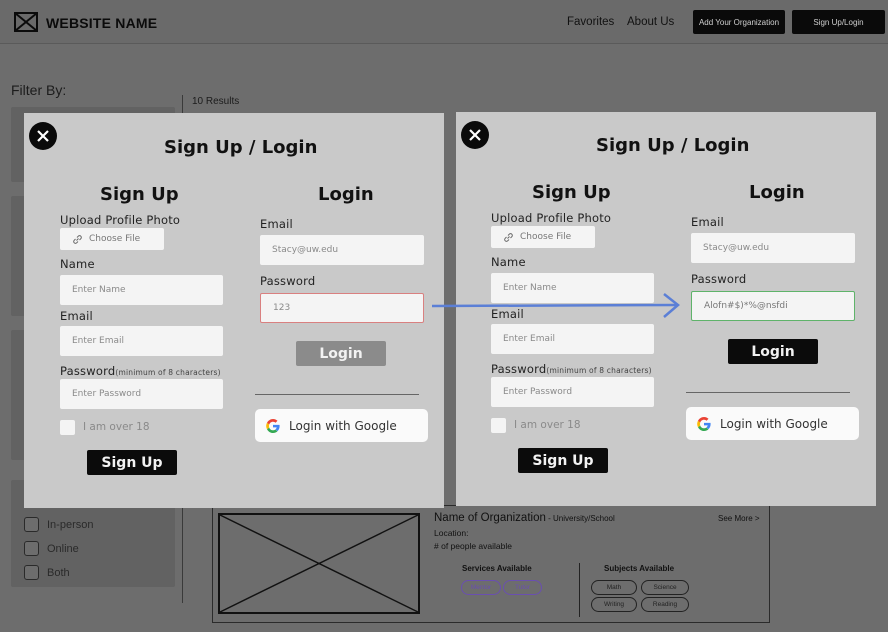  Describe the element at coordinates (63, 549) in the screenshot. I see `filter-label: Online` at that location.